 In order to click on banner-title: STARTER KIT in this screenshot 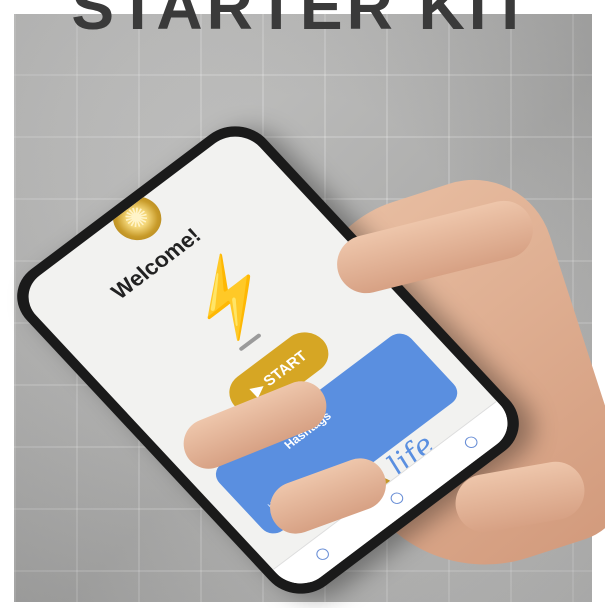, I will do `click(302, 21)`.